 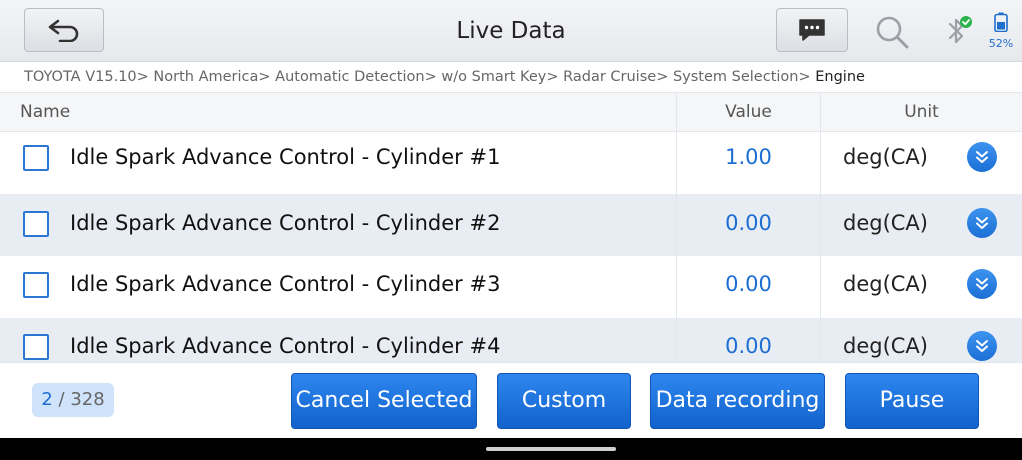 I want to click on back-button, so click(x=64, y=30).